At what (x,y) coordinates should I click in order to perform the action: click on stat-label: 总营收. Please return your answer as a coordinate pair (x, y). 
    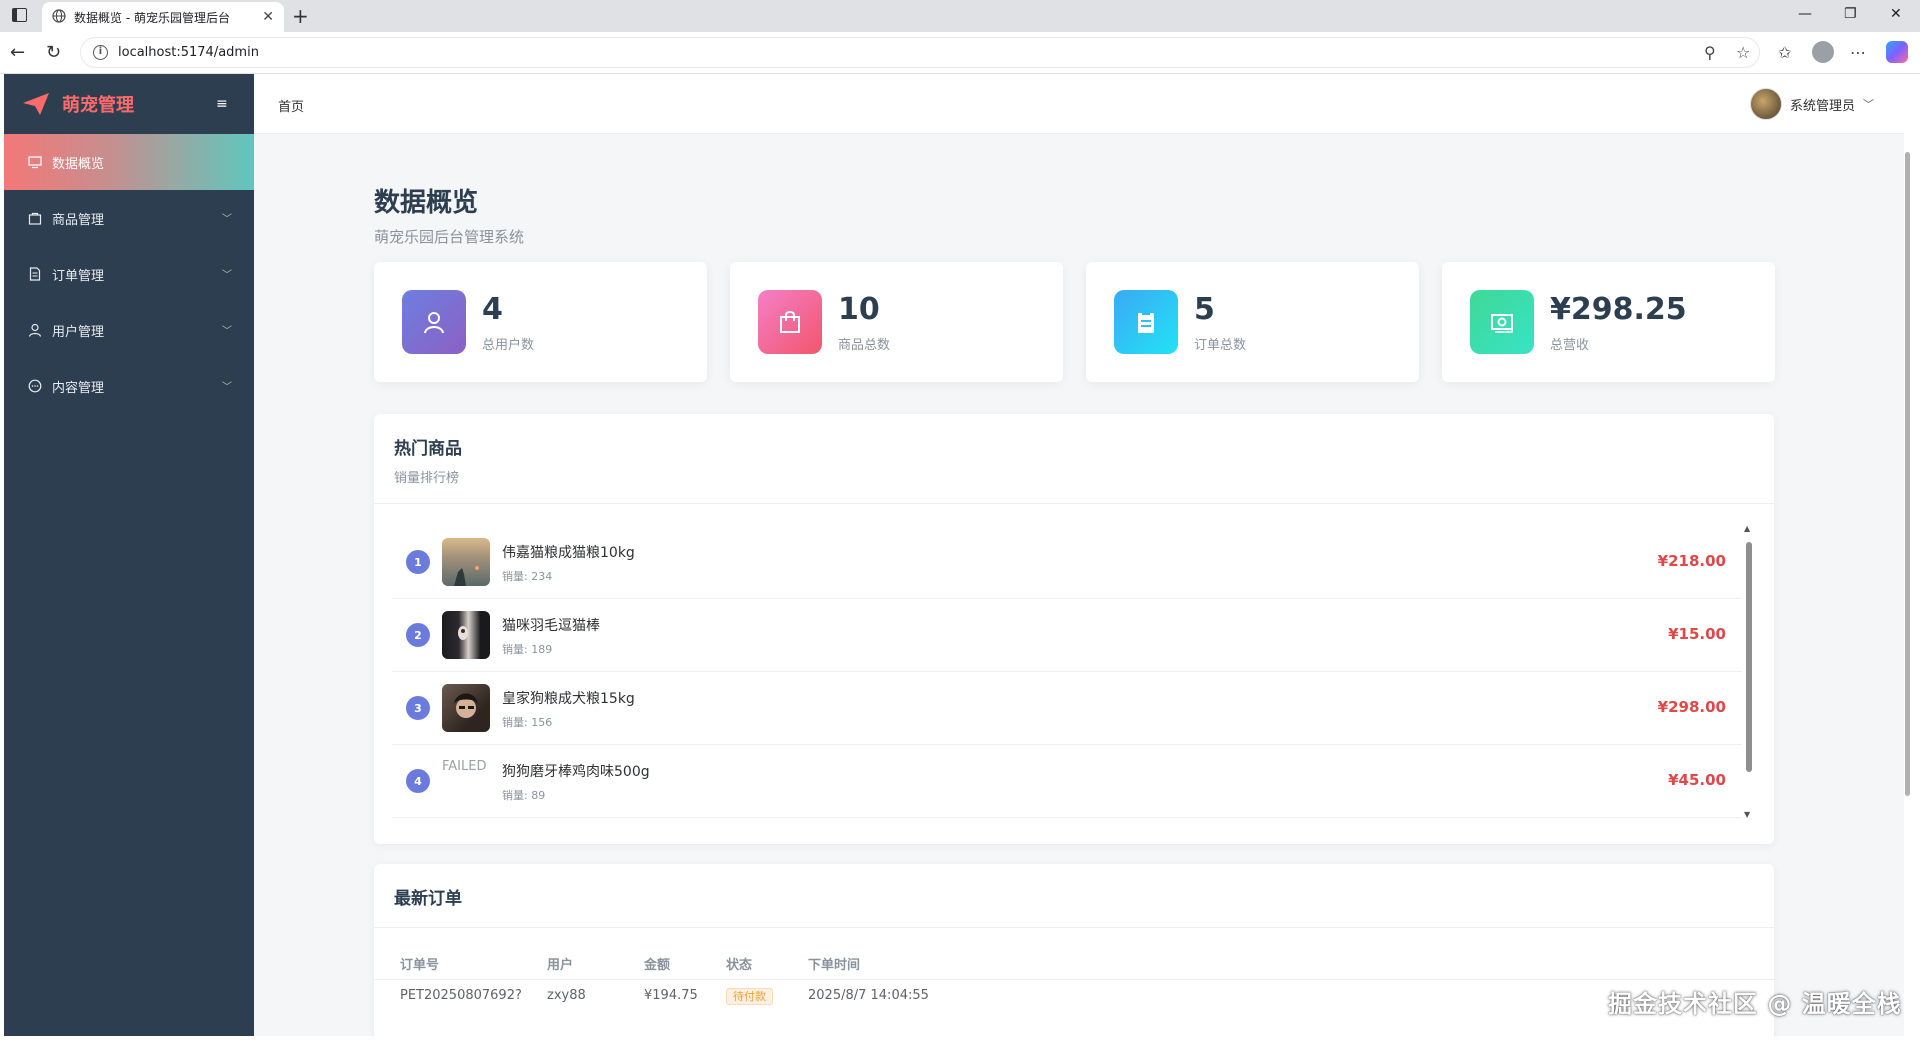
    Looking at the image, I should click on (1570, 345).